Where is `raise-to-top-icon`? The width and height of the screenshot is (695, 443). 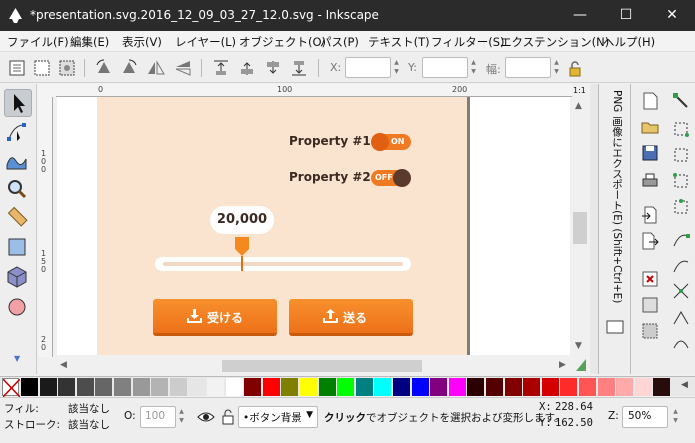 raise-to-top-icon is located at coordinates (221, 68).